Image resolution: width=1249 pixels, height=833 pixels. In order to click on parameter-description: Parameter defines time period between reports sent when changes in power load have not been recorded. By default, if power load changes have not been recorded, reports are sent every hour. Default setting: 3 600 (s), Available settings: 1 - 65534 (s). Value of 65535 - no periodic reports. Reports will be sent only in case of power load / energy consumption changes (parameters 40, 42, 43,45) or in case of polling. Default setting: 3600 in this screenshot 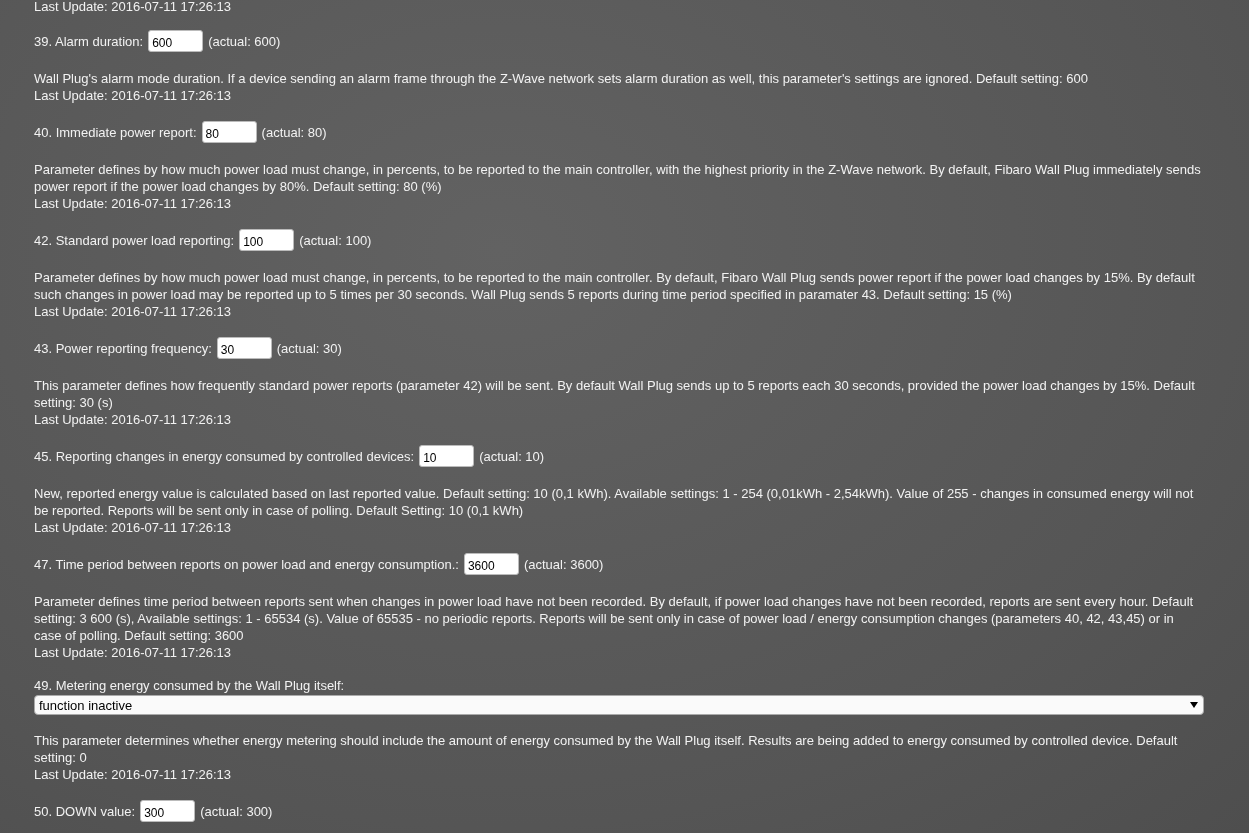, I will do `click(614, 618)`.